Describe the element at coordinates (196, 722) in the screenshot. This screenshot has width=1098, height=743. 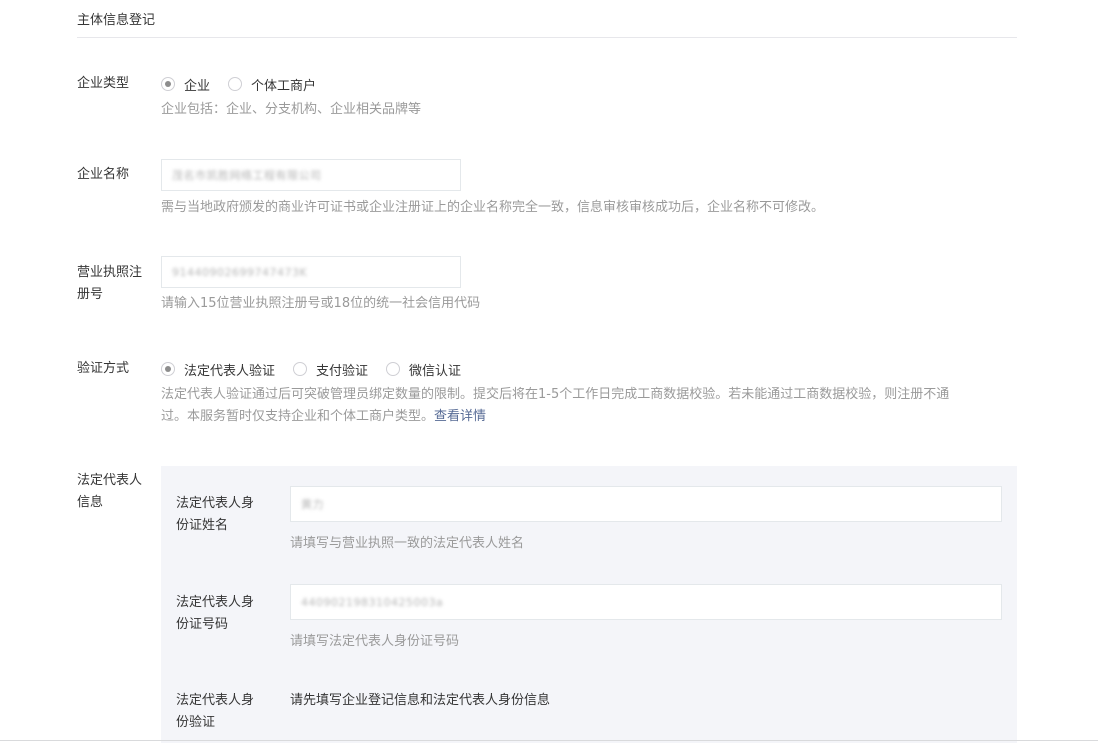
I see `legal-rep-verify-label-line2: 份验证` at that location.